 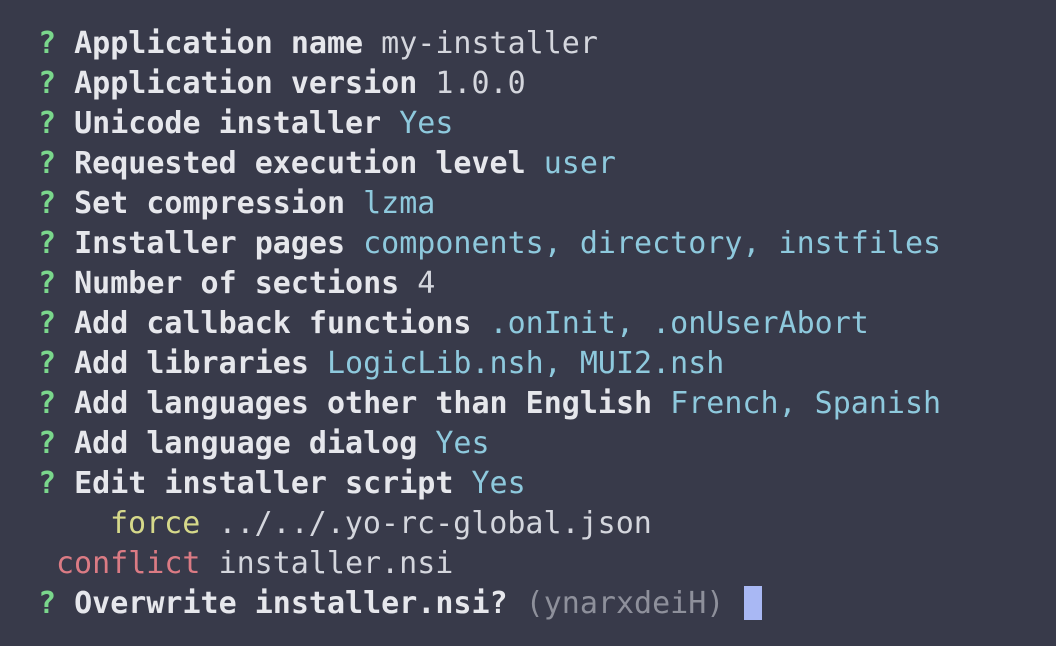 I want to click on prompt-line: ? Application version 1.0.0, so click(x=547, y=84).